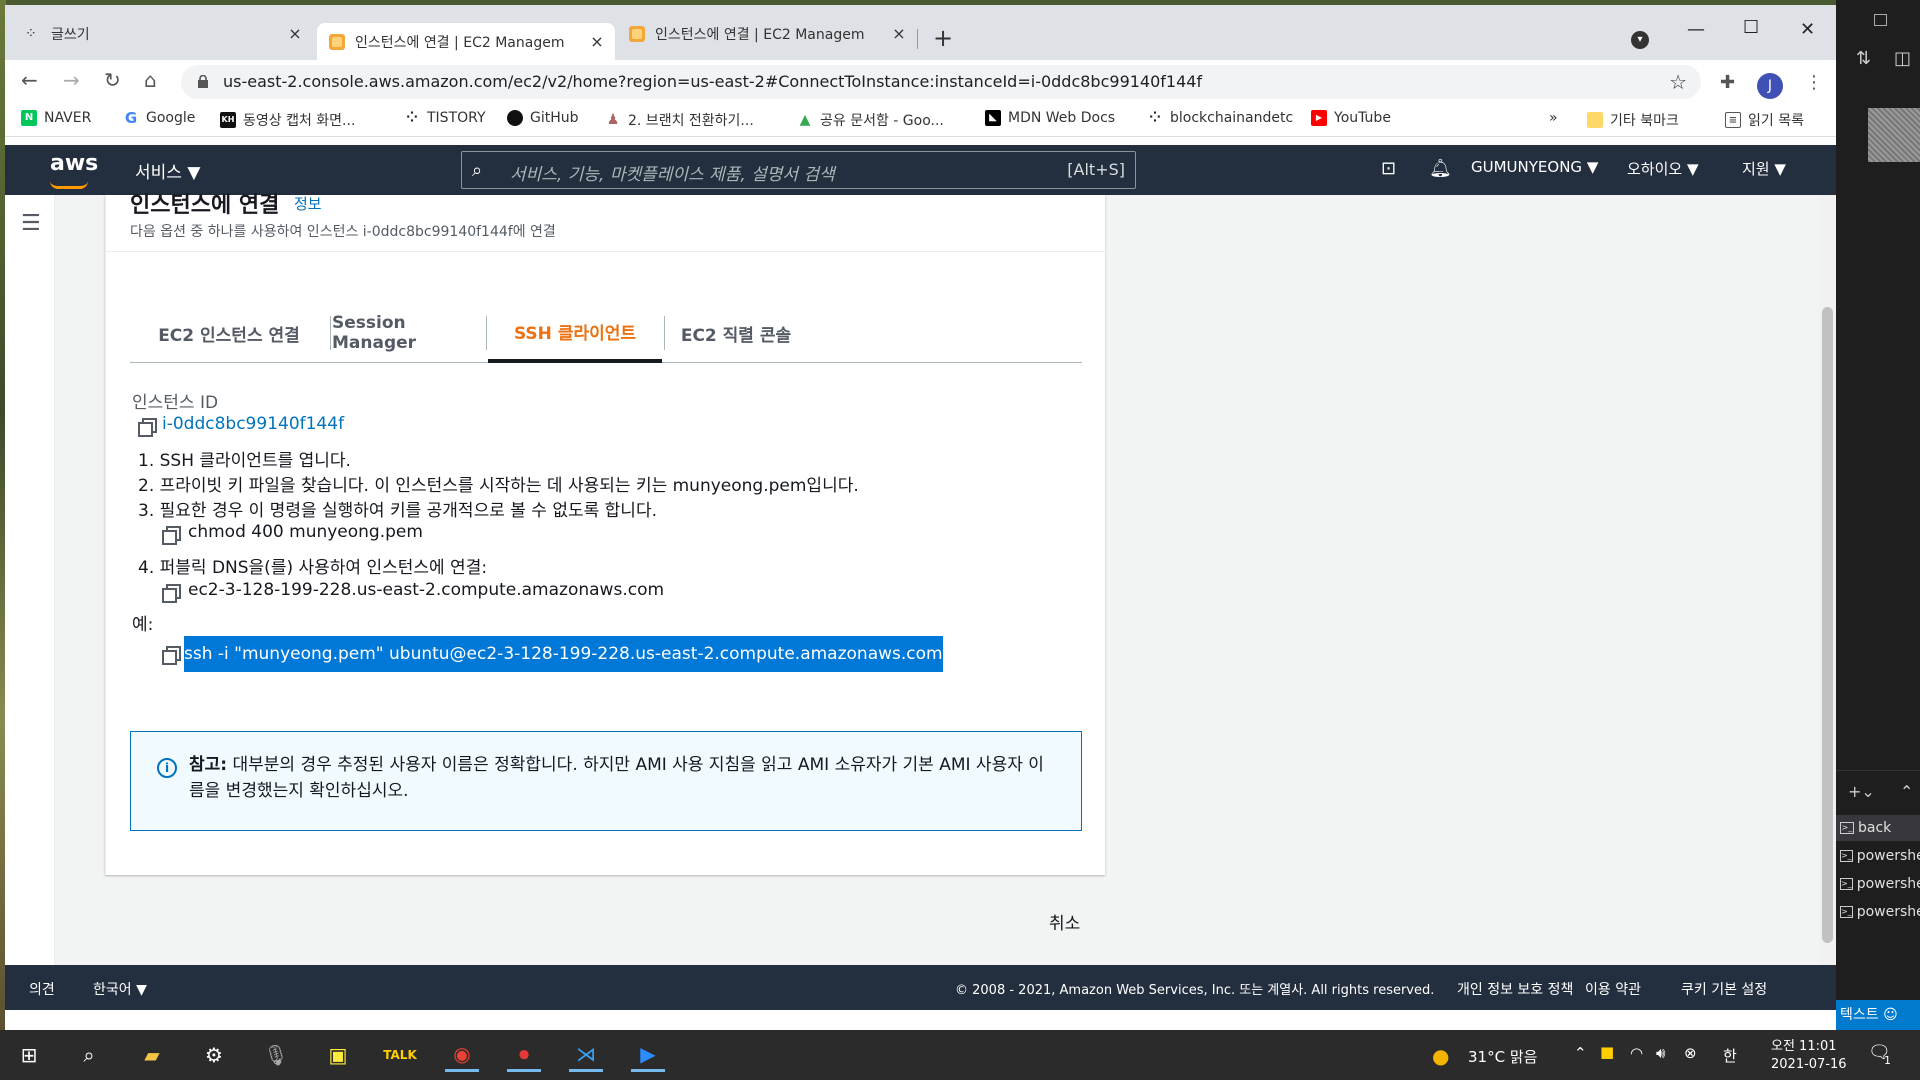 The image size is (1920, 1080). What do you see at coordinates (1846, 884) in the screenshot?
I see `terminal-icon: >_` at bounding box center [1846, 884].